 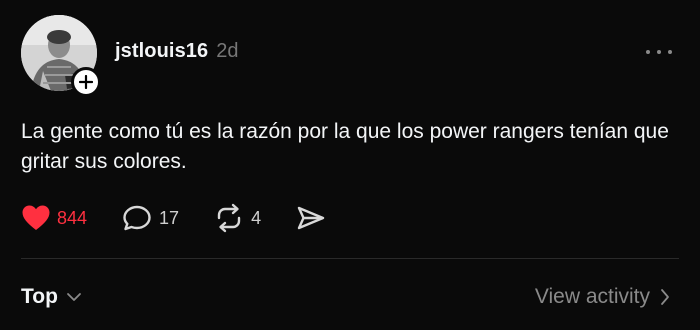 I want to click on like-button: 844, so click(x=54, y=218).